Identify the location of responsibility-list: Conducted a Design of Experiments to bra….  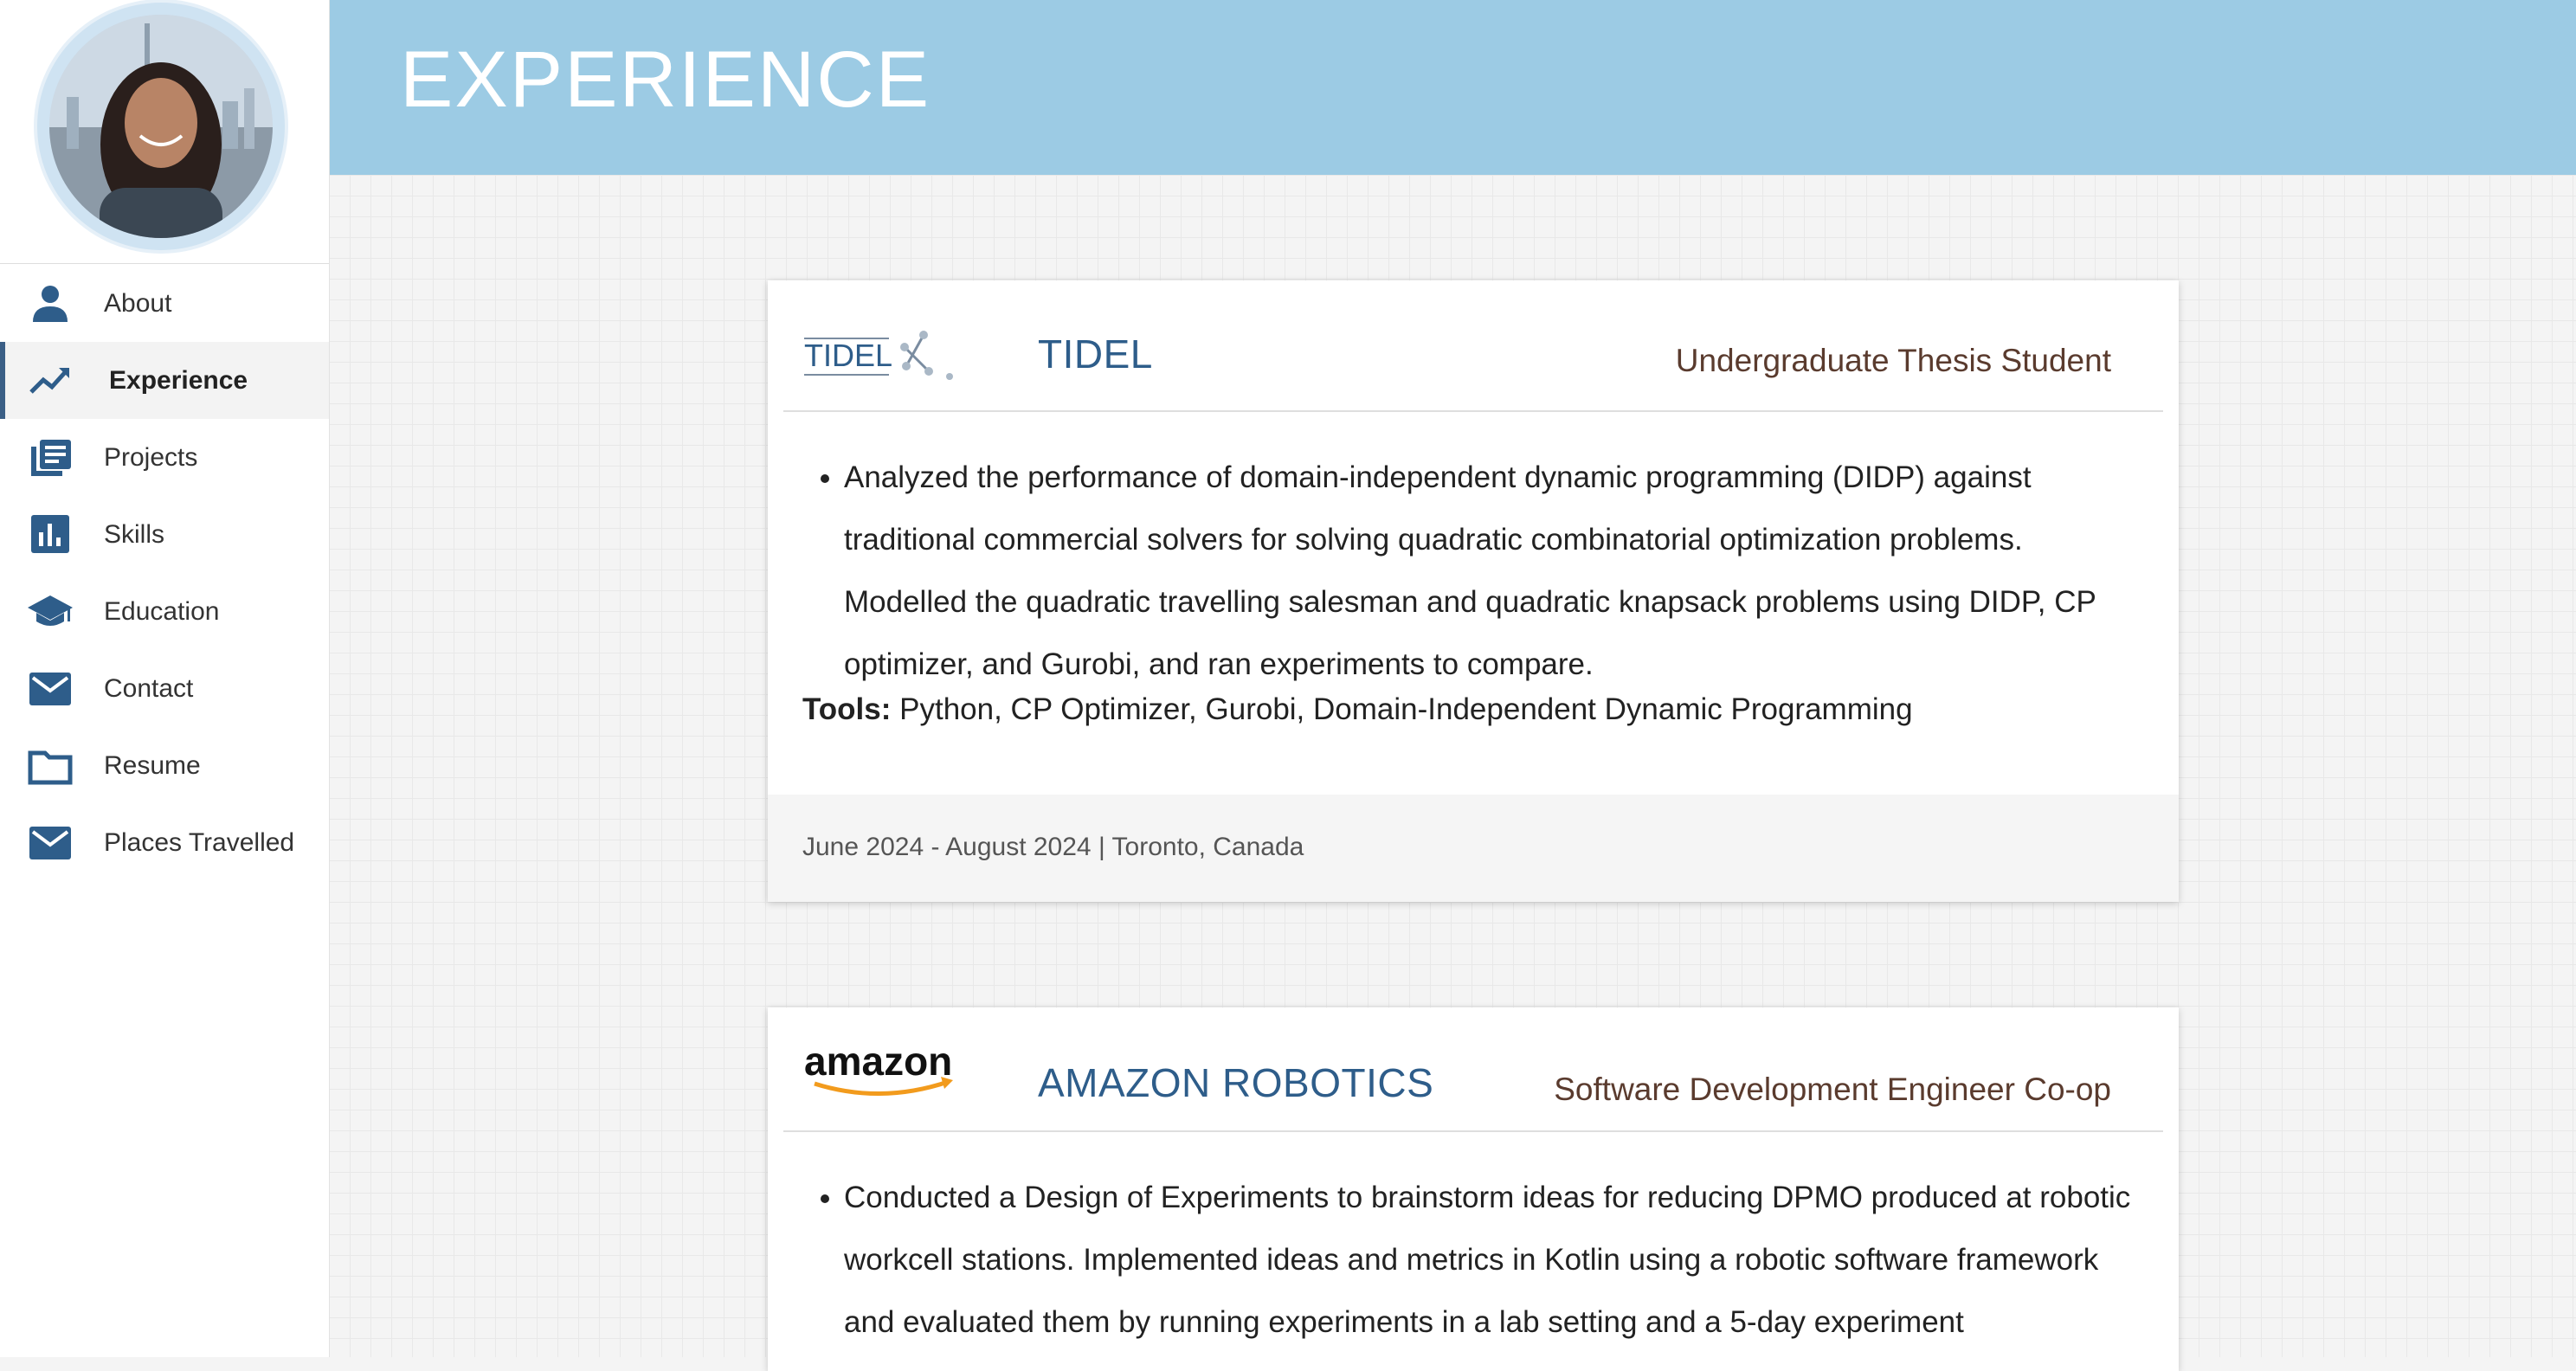
(1477, 1260).